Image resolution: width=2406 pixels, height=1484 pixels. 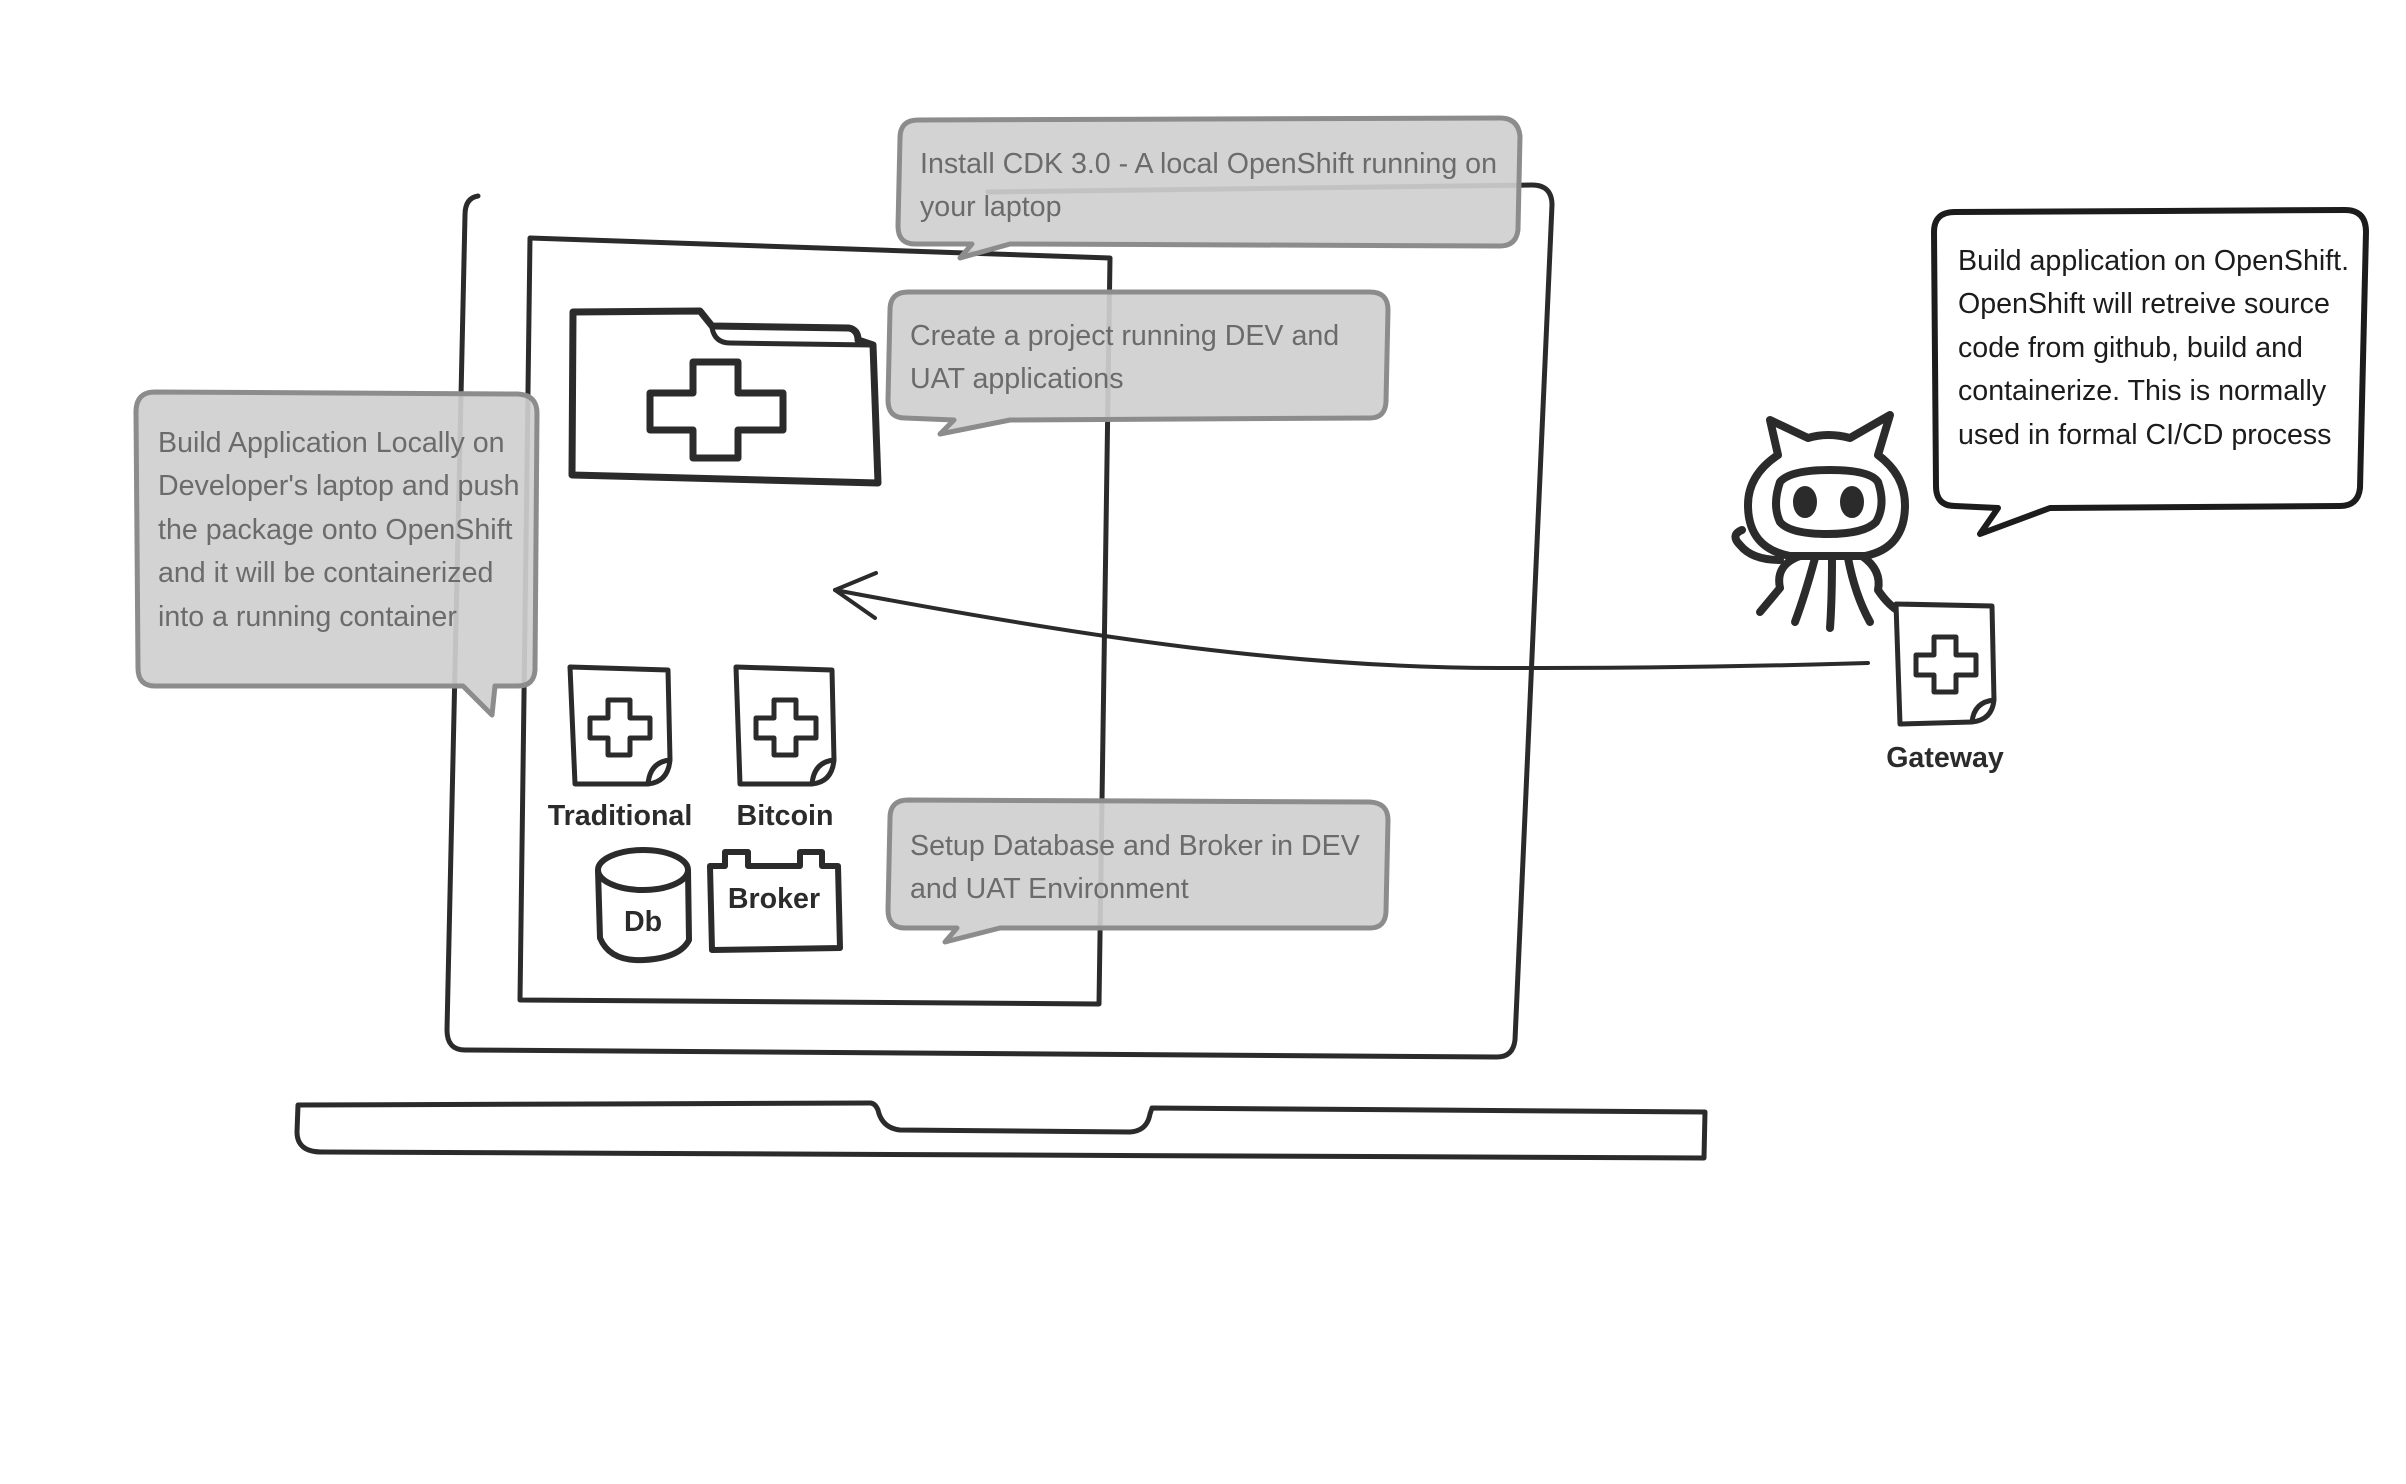 I want to click on github-octocat-icon, so click(x=1820, y=521).